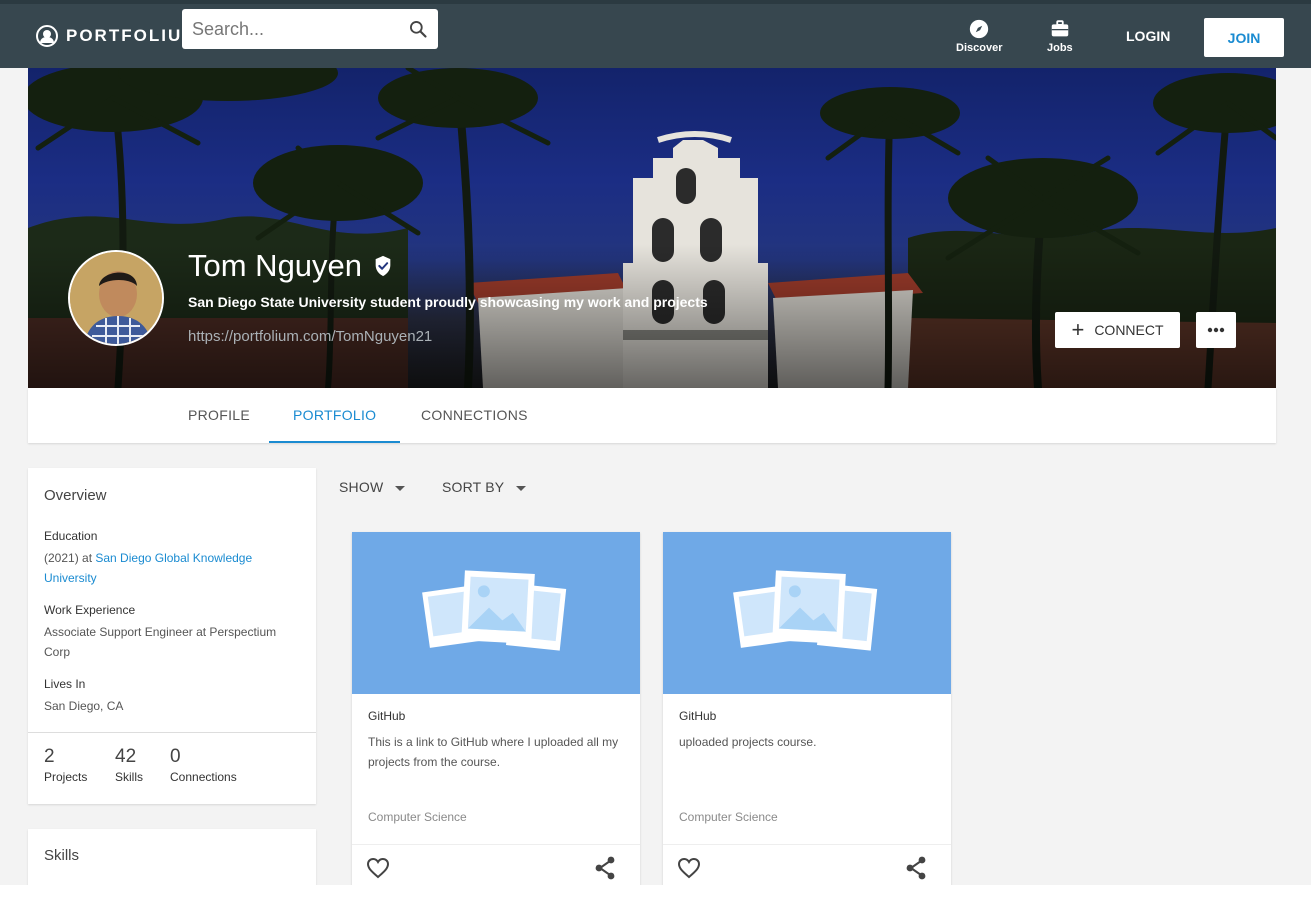  Describe the element at coordinates (219, 415) in the screenshot. I see `tab-profile: PROFILE` at that location.